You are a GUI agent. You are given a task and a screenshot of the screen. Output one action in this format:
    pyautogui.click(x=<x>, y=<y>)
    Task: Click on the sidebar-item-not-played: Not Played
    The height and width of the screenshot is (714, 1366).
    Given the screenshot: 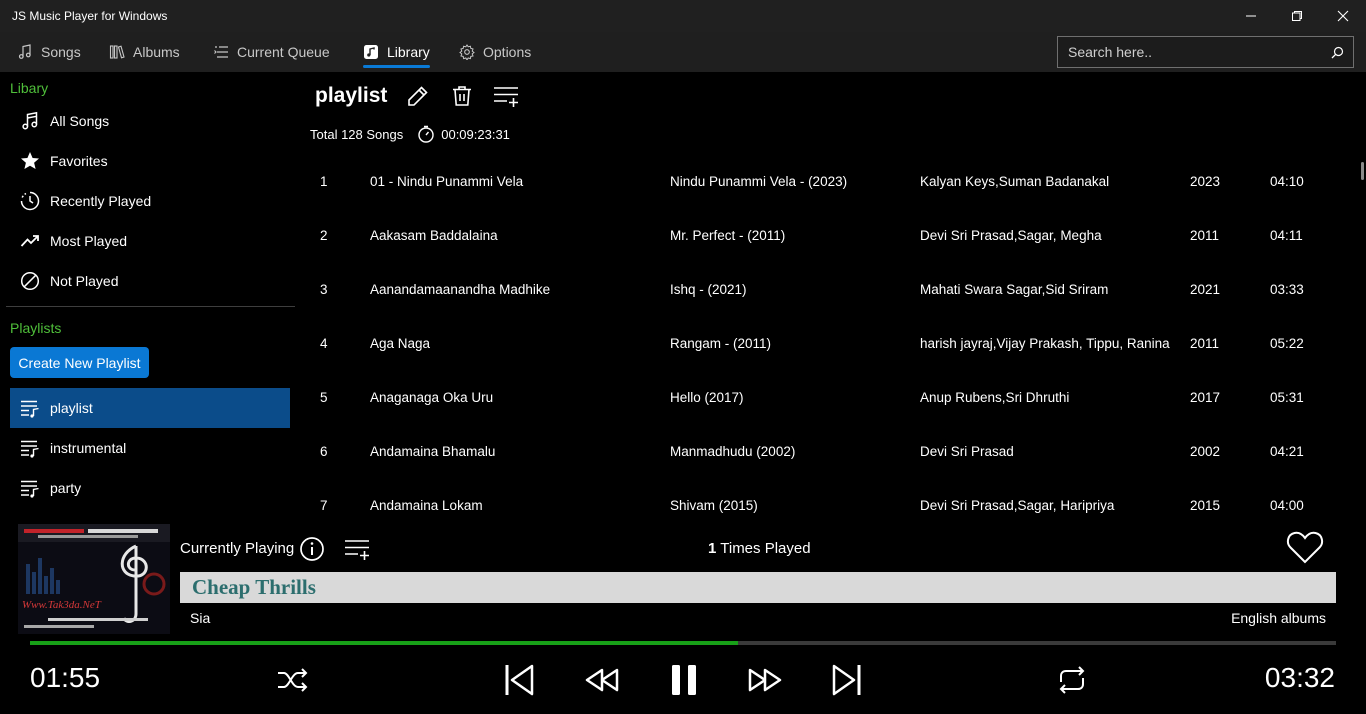 What is the action you would take?
    pyautogui.click(x=150, y=281)
    